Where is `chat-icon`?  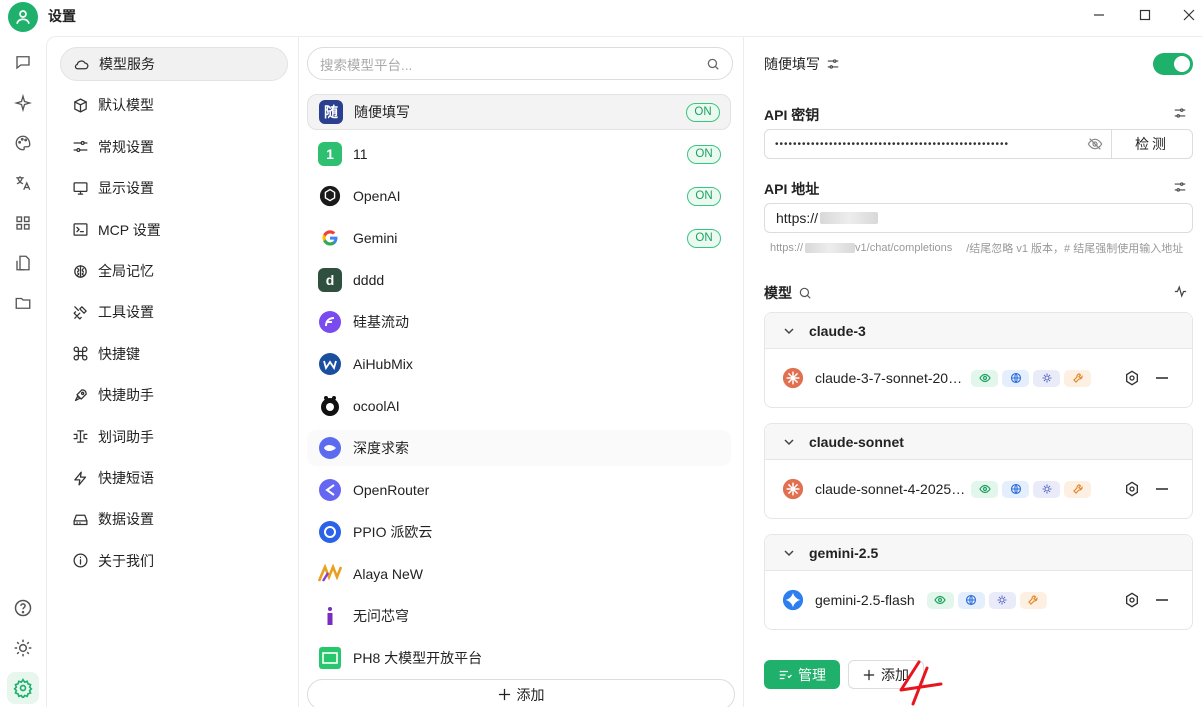
chat-icon is located at coordinates (23, 62).